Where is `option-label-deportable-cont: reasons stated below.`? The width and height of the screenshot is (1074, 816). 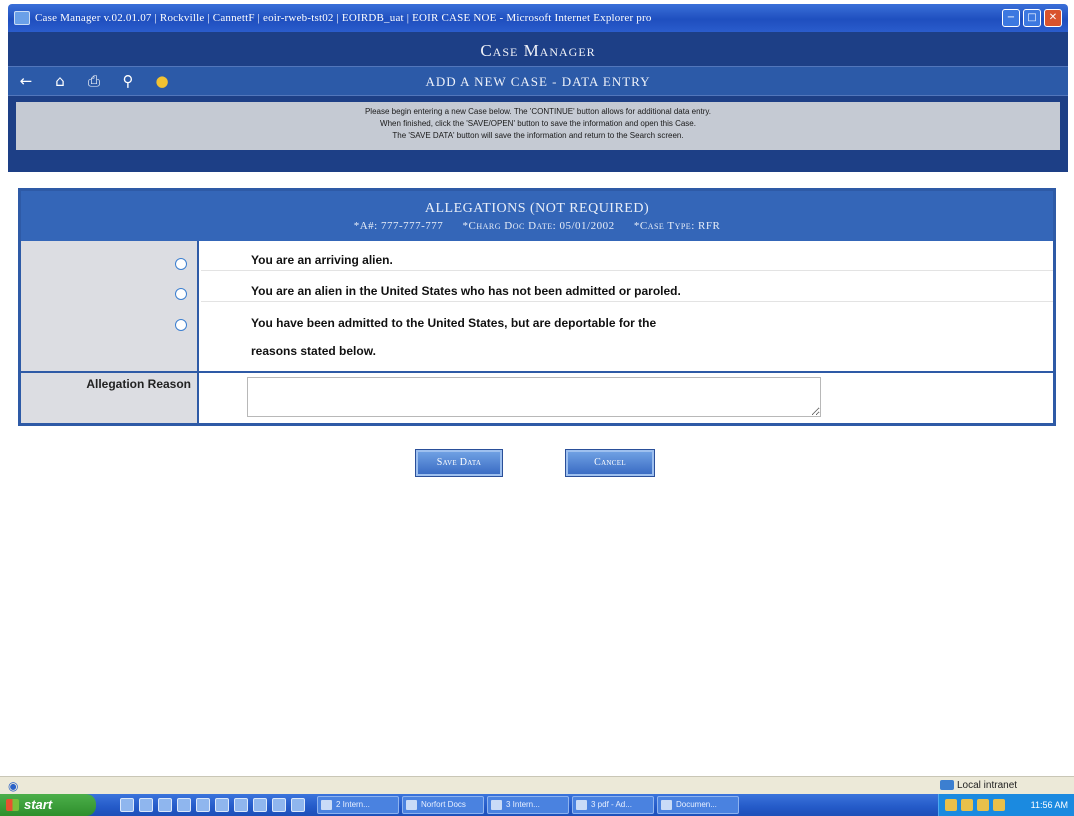 option-label-deportable-cont: reasons stated below. is located at coordinates (313, 351).